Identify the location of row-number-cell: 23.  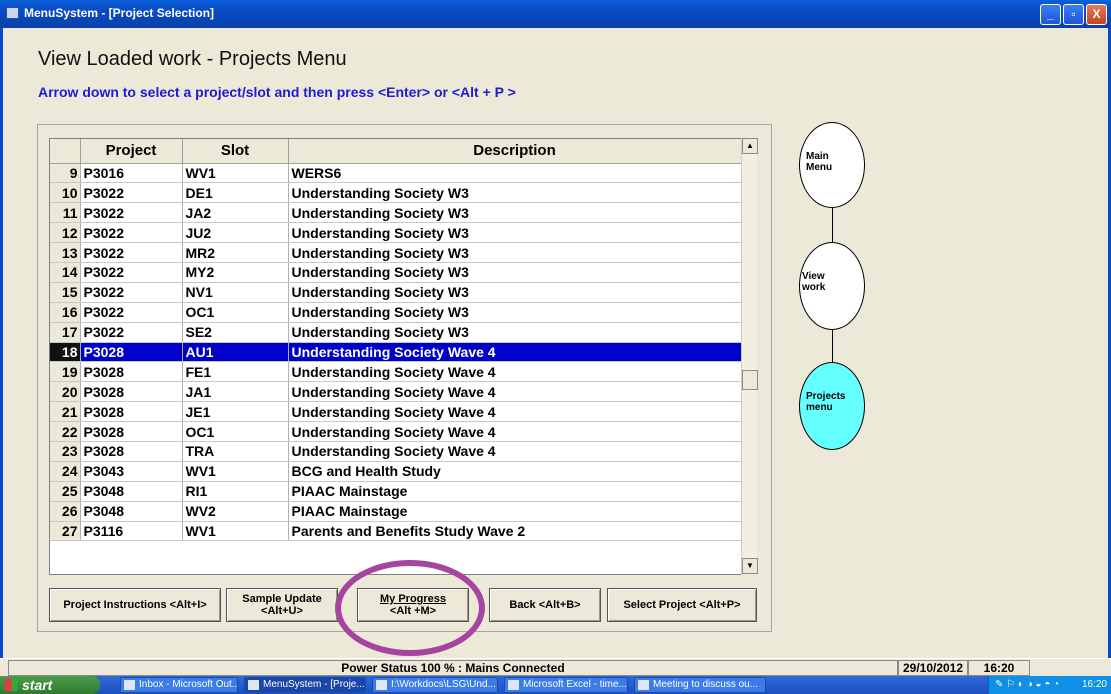
(65, 451).